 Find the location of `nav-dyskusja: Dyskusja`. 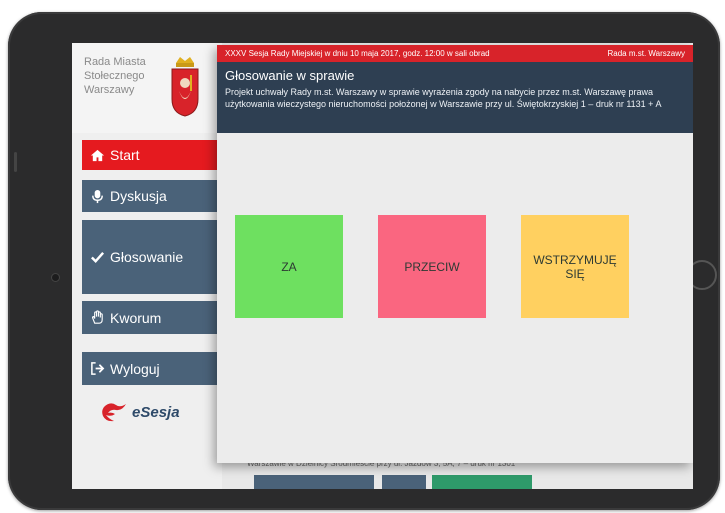

nav-dyskusja: Dyskusja is located at coordinates (152, 196).